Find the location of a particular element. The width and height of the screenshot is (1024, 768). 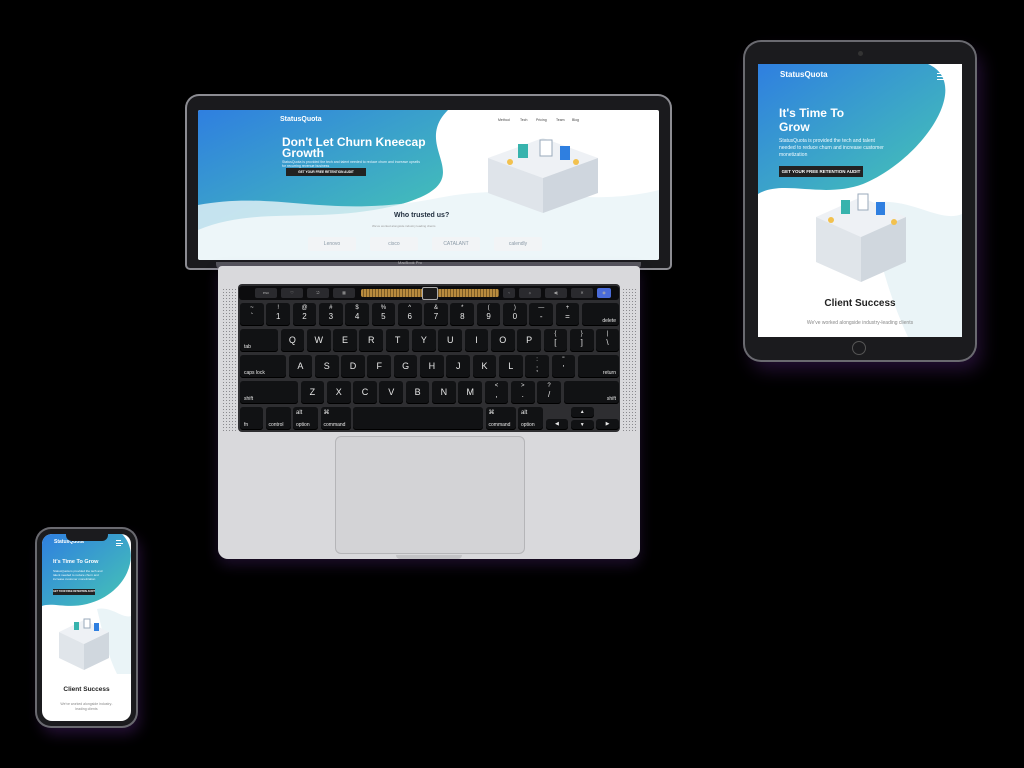

arrow-right-key: ▶ is located at coordinates (607, 424).